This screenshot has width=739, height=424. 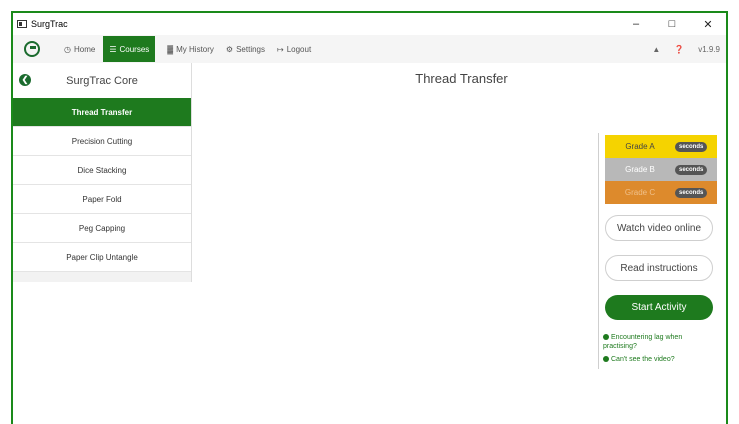 I want to click on read-instructions-button: Read instructions, so click(x=659, y=268).